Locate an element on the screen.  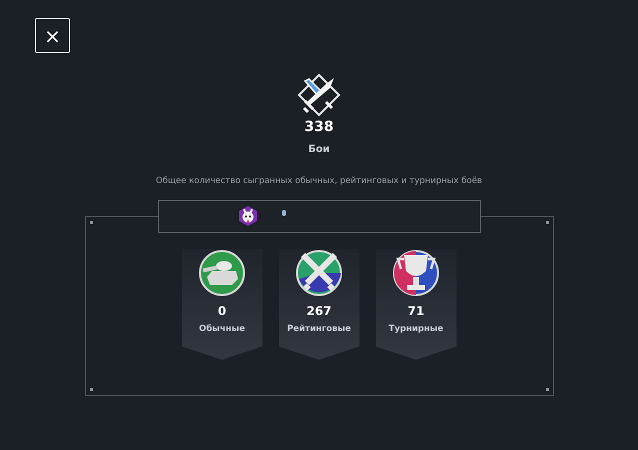
mode-label: Обычные is located at coordinates (221, 329).